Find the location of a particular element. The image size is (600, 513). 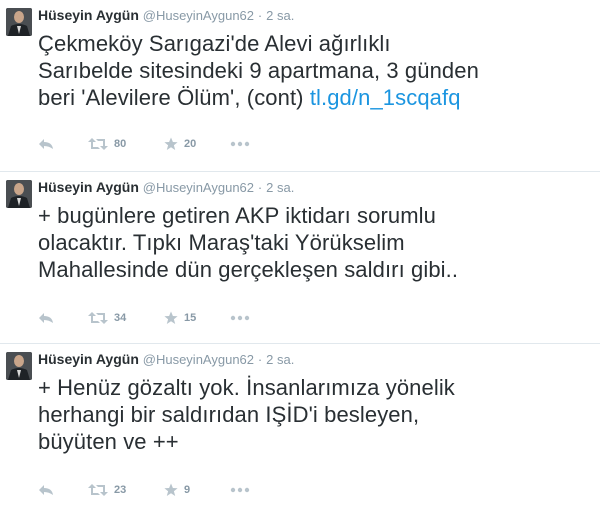

tweet-actions: 34 15 is located at coordinates (149, 318).